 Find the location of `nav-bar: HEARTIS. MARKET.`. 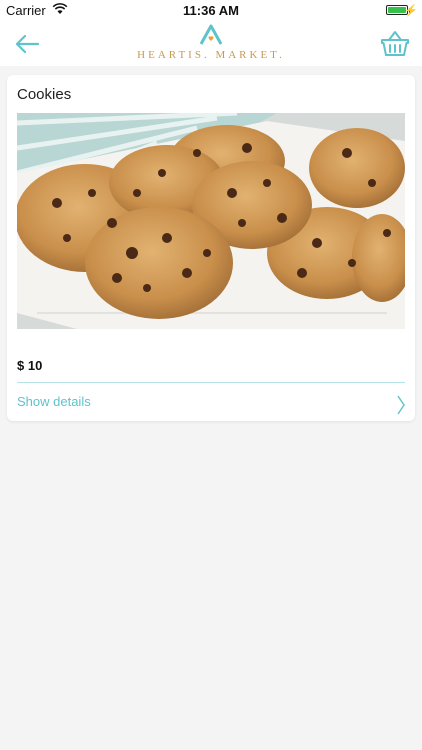

nav-bar: HEARTIS. MARKET. is located at coordinates (211, 44).